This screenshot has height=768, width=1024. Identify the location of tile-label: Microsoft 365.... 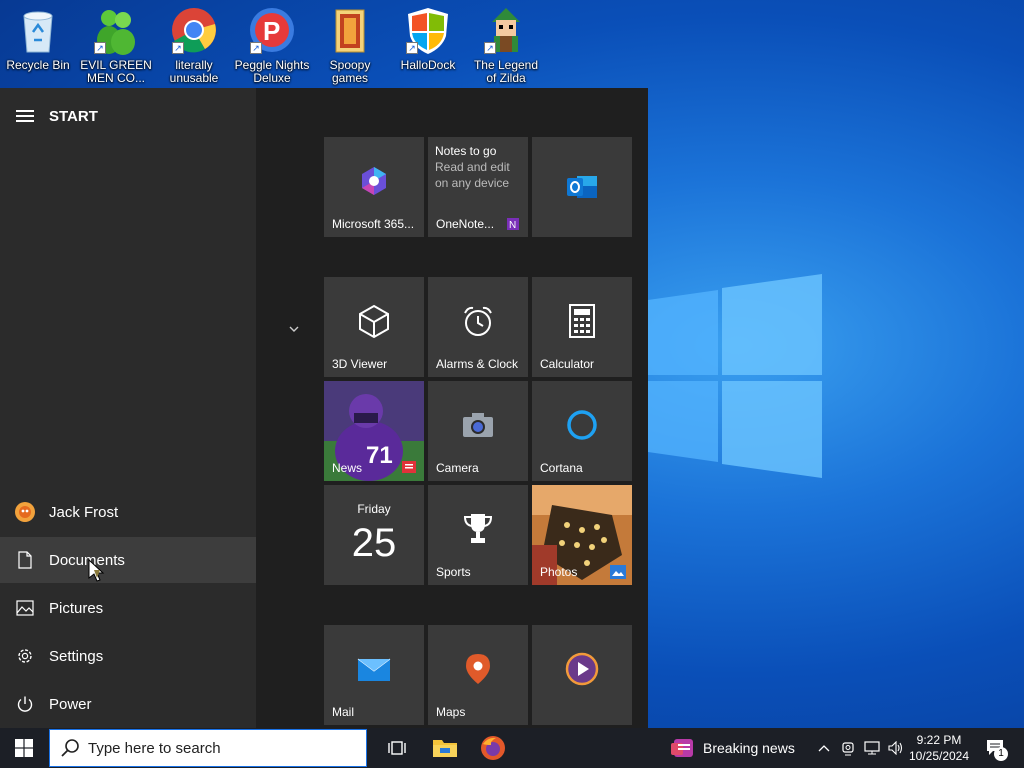
(373, 224).